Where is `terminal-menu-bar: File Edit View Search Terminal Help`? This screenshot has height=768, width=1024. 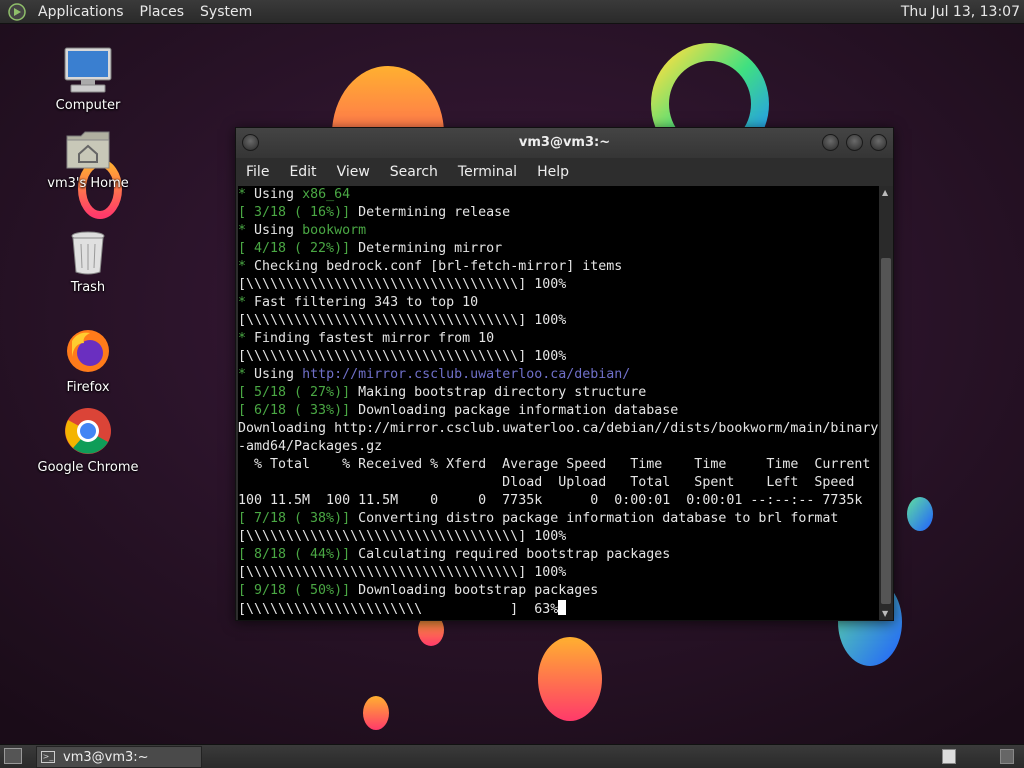 terminal-menu-bar: File Edit View Search Terminal Help is located at coordinates (564, 172).